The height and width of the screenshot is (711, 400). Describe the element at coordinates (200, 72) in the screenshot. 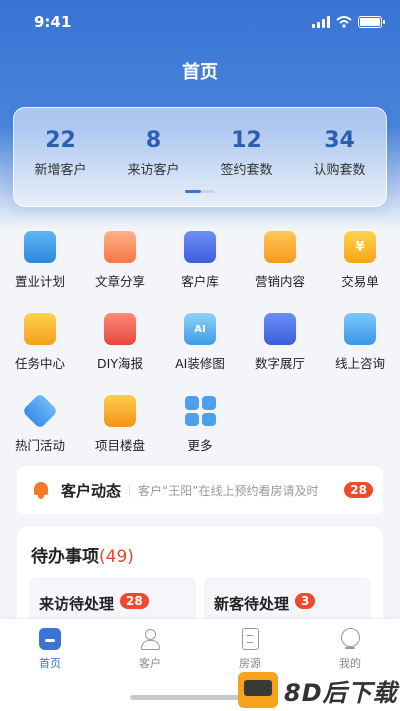

I see `page-title: 首页` at that location.